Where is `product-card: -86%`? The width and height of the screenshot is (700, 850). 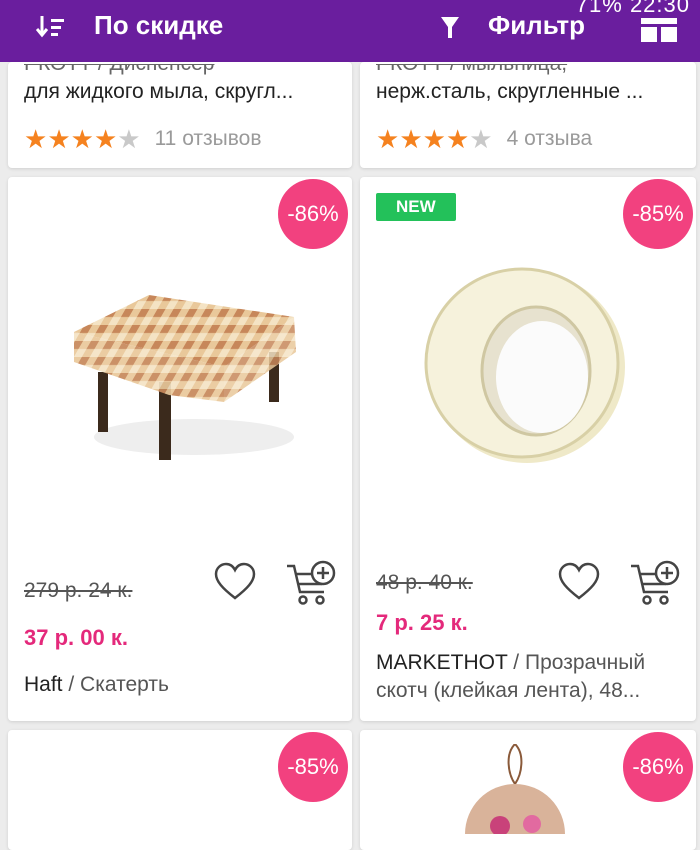
product-card: -86% is located at coordinates (528, 790).